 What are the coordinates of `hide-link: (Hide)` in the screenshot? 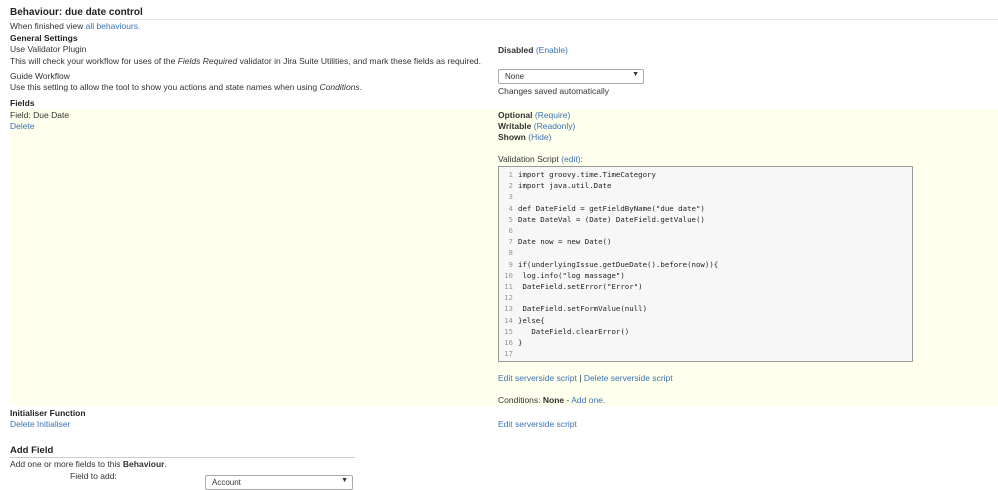 It's located at (539, 137).